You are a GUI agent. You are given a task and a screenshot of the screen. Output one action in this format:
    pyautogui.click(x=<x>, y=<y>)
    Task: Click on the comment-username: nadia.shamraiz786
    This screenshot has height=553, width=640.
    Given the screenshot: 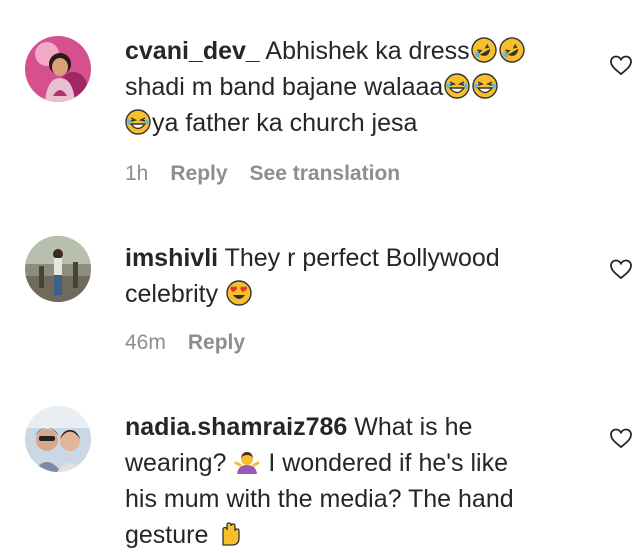 What is the action you would take?
    pyautogui.click(x=236, y=427)
    